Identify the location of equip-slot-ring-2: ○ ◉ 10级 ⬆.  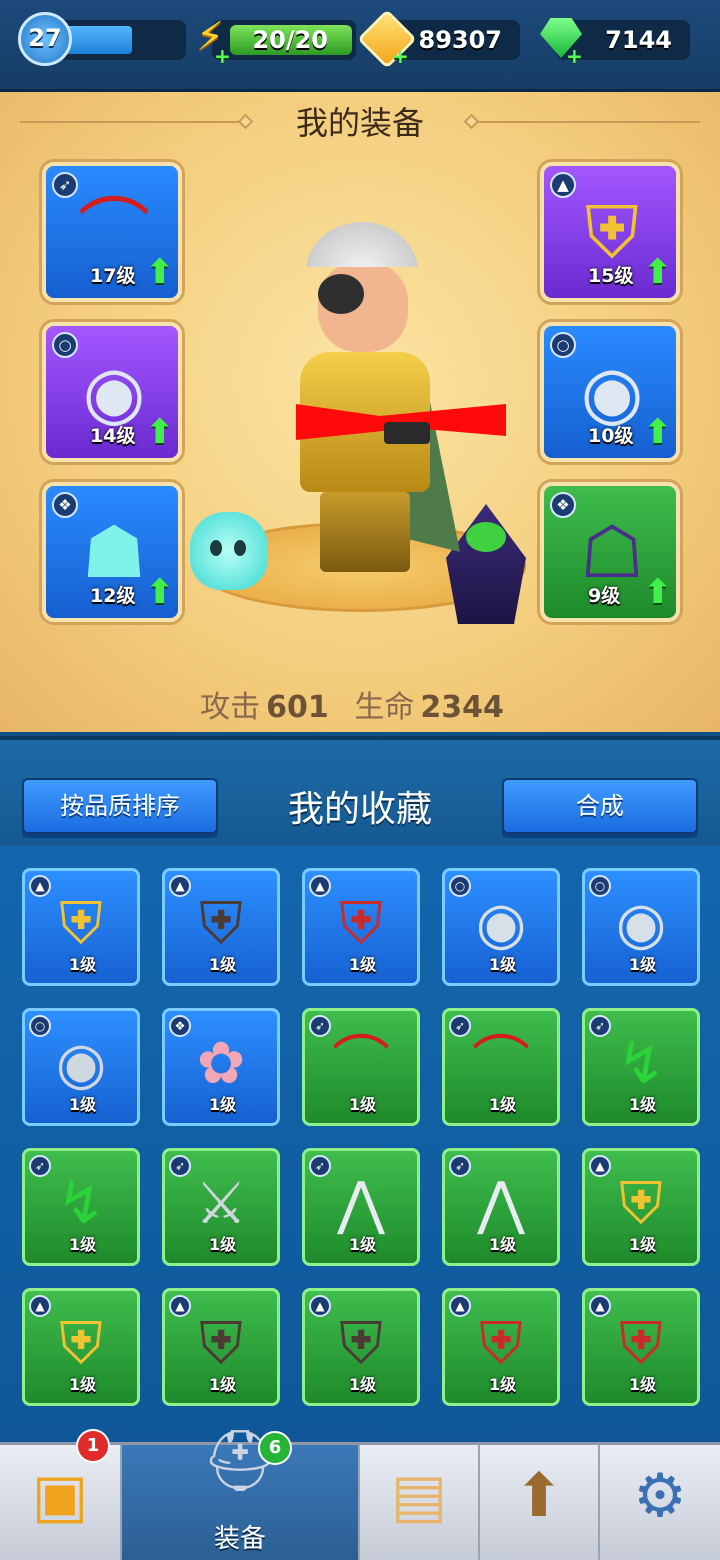
(610, 392).